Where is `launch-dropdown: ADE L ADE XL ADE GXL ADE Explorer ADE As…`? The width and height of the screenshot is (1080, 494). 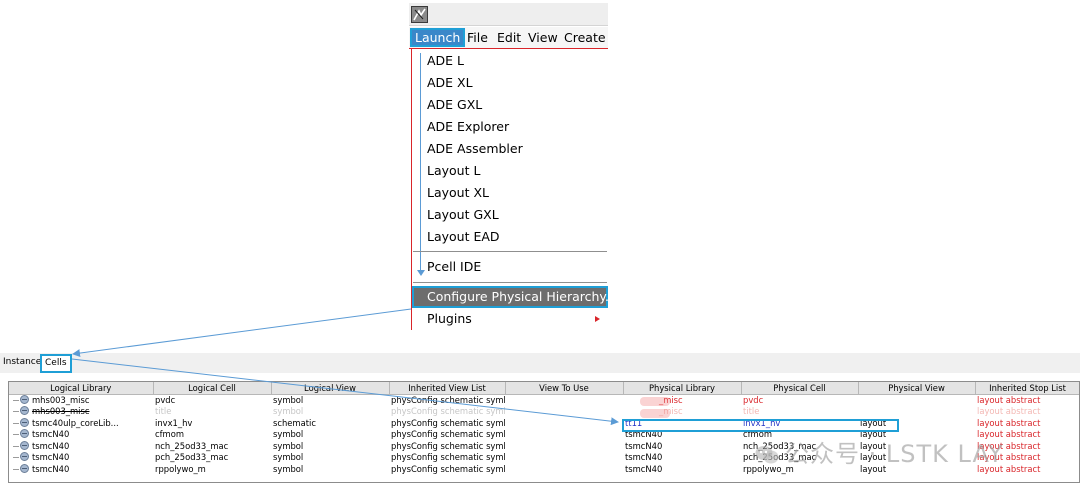
launch-dropdown: ADE L ADE XL ADE GXL ADE Explorer ADE As… is located at coordinates (514, 189).